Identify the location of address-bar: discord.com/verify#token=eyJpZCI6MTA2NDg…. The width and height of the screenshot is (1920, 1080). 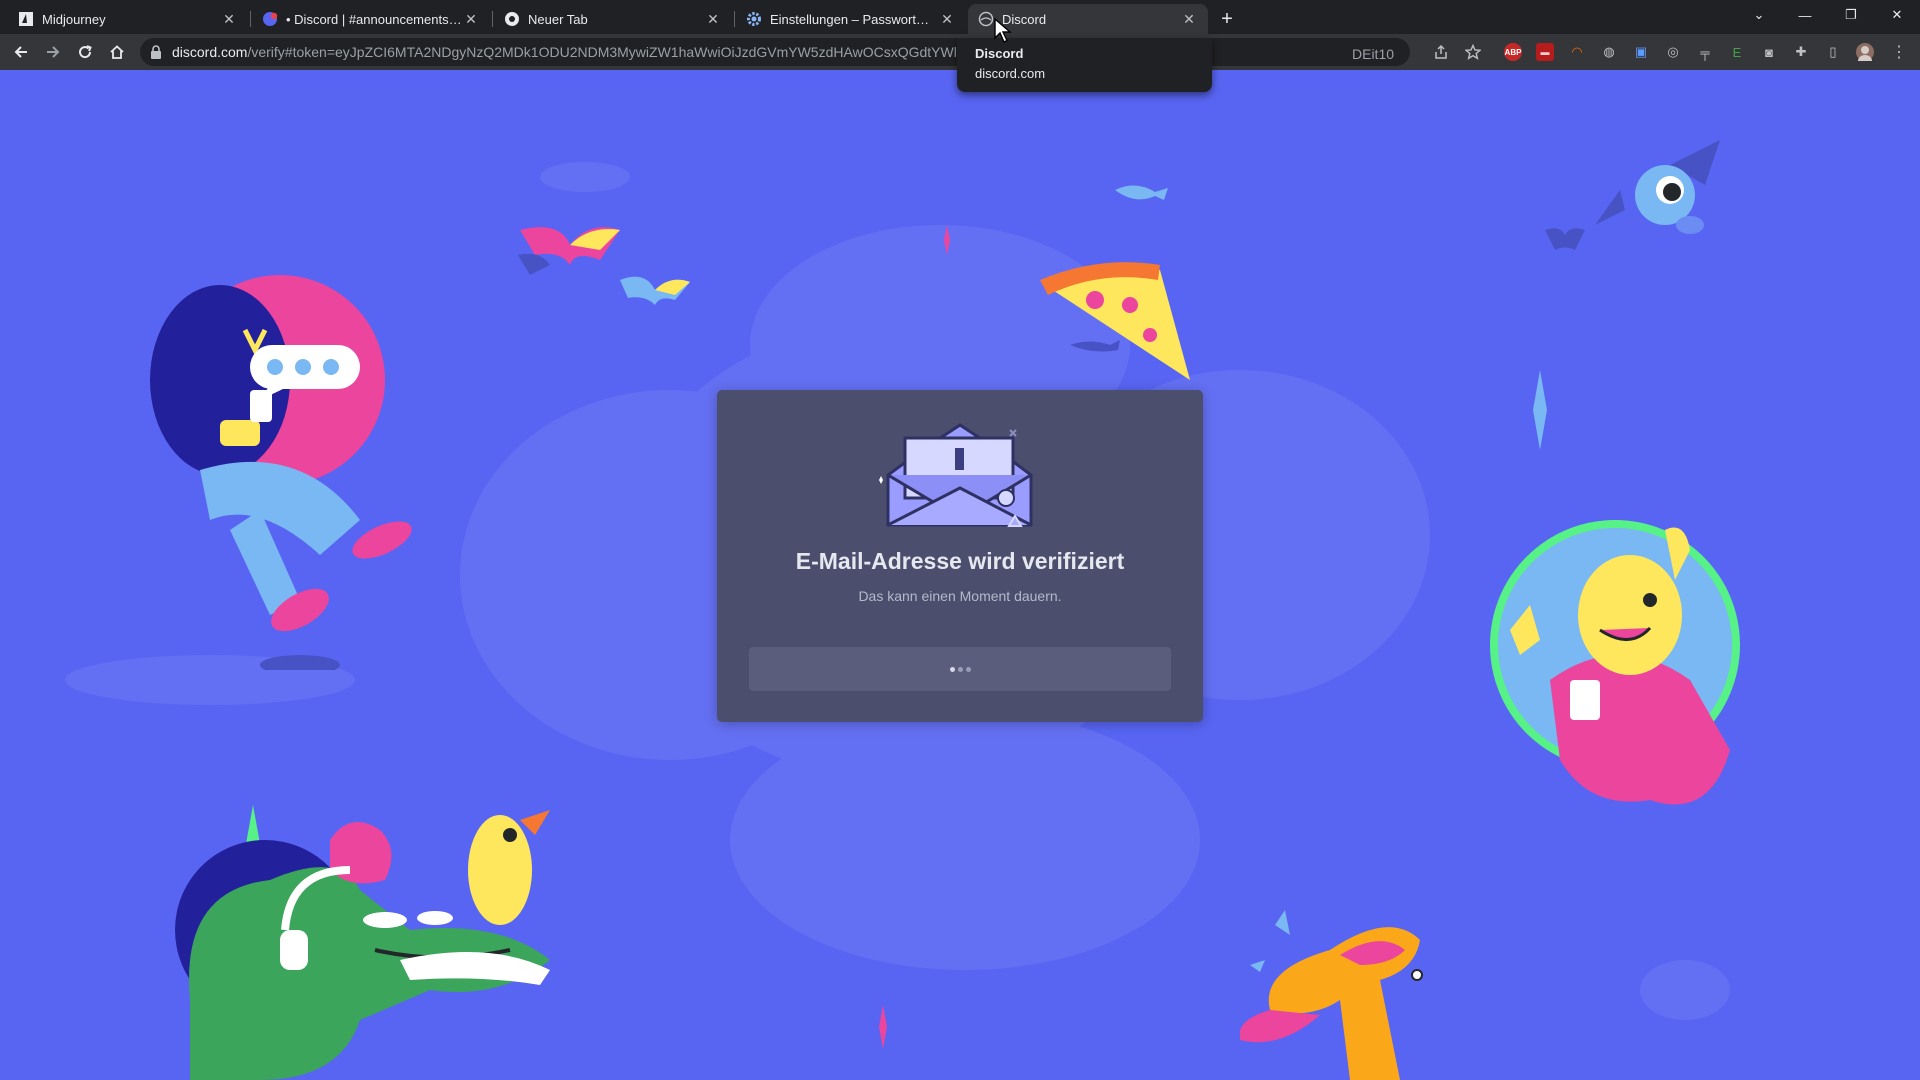
(775, 52).